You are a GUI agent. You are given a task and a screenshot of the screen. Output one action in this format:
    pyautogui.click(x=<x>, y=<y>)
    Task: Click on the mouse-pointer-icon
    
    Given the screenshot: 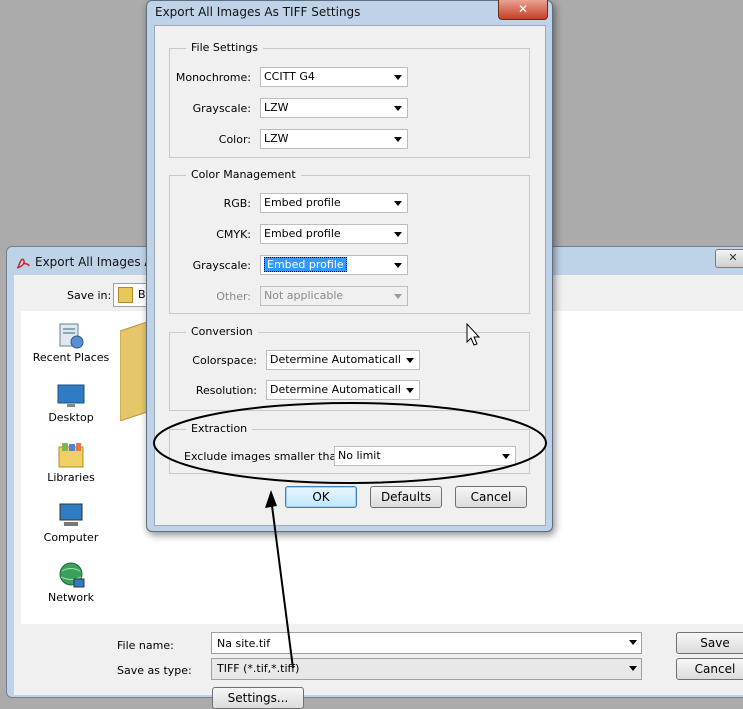 What is the action you would take?
    pyautogui.click(x=473, y=334)
    